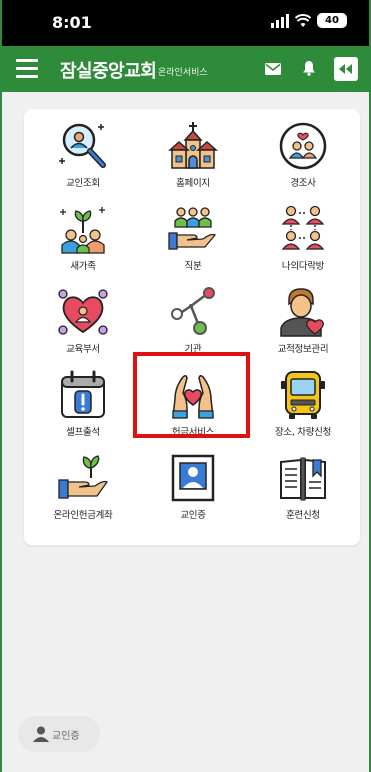 Image resolution: width=371 pixels, height=772 pixels. What do you see at coordinates (183, 73) in the screenshot?
I see `service-subtitle: 온라인서비스` at bounding box center [183, 73].